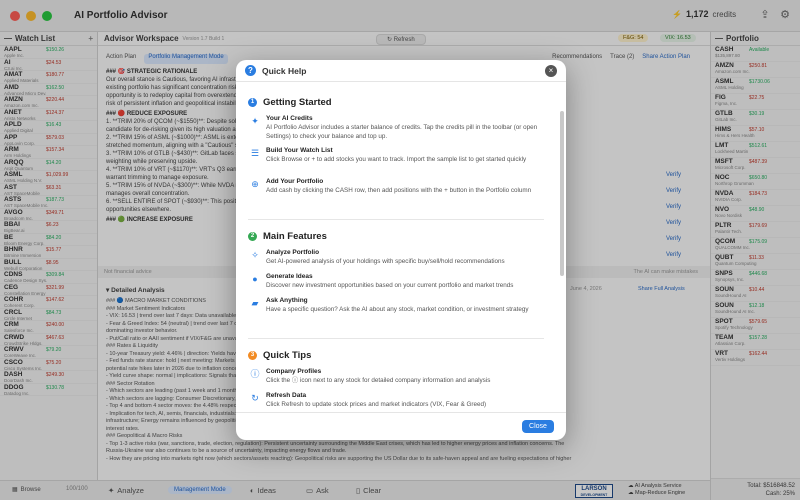 This screenshot has width=800, height=500. What do you see at coordinates (284, 70) in the screenshot?
I see `dialog-title: Quick Help` at bounding box center [284, 70].